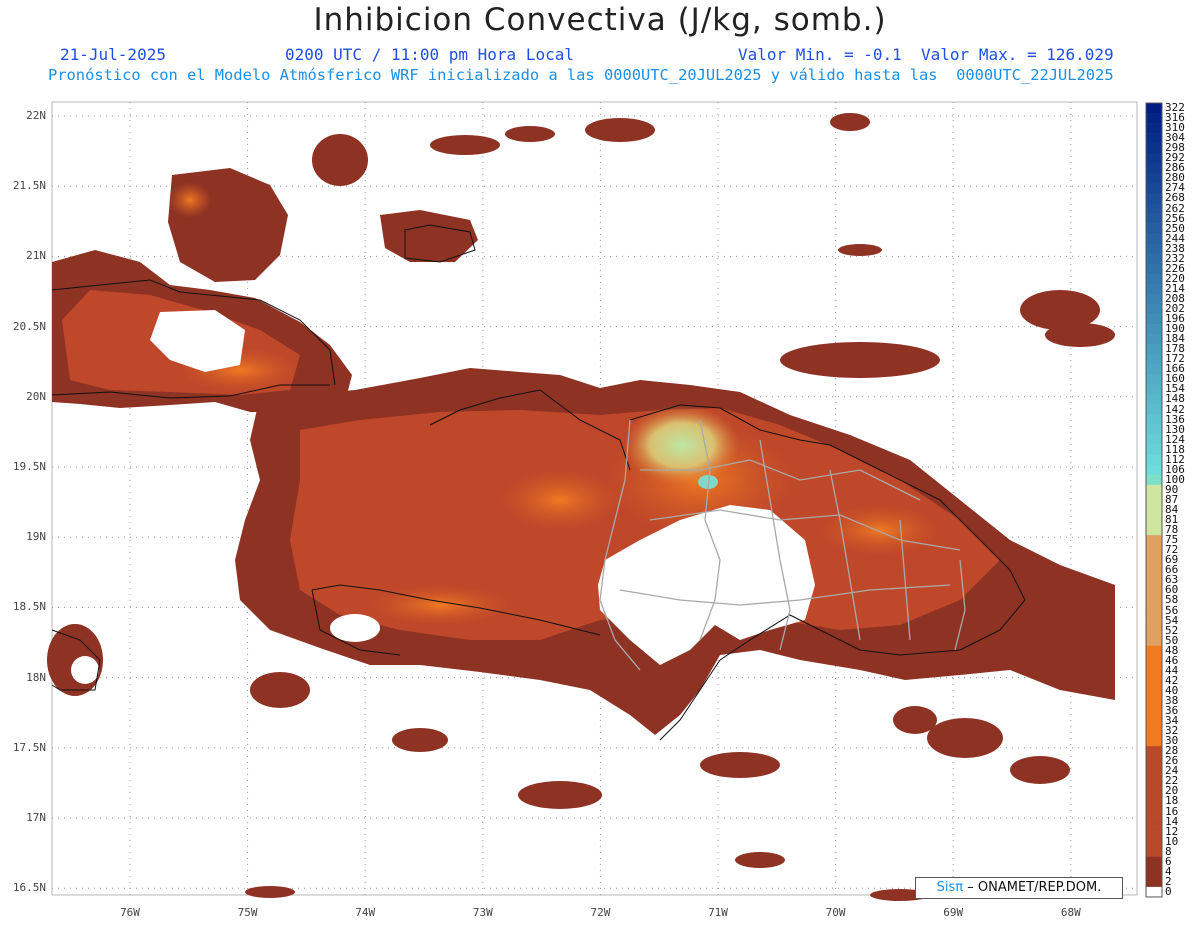 This screenshot has height=927, width=1200. Describe the element at coordinates (465, 145) in the screenshot. I see `field-bahamas-ne` at that location.